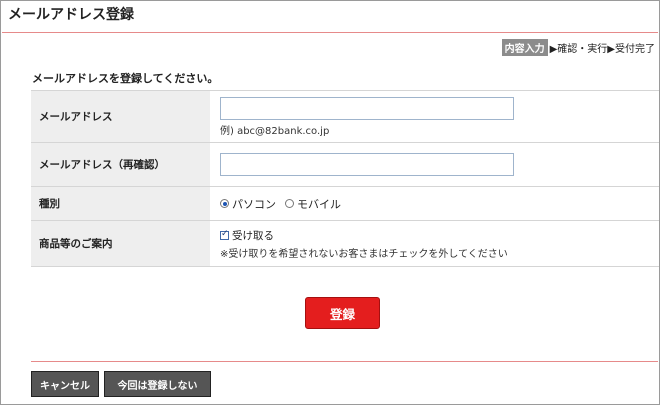 The image size is (660, 405). What do you see at coordinates (157, 384) in the screenshot?
I see `skip-registration-button: 今回は登録しない` at bounding box center [157, 384].